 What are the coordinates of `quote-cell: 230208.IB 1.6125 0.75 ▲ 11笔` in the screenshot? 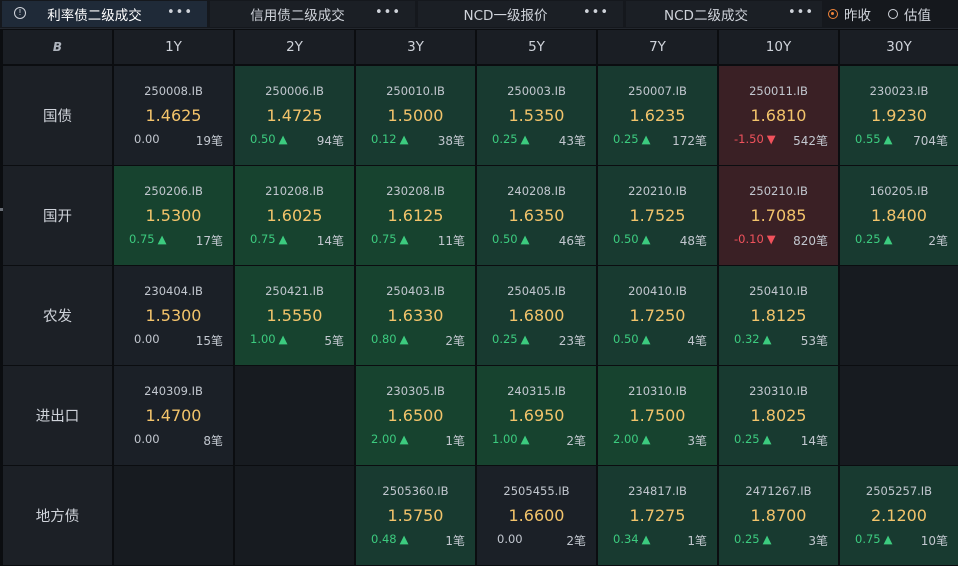 It's located at (415, 215).